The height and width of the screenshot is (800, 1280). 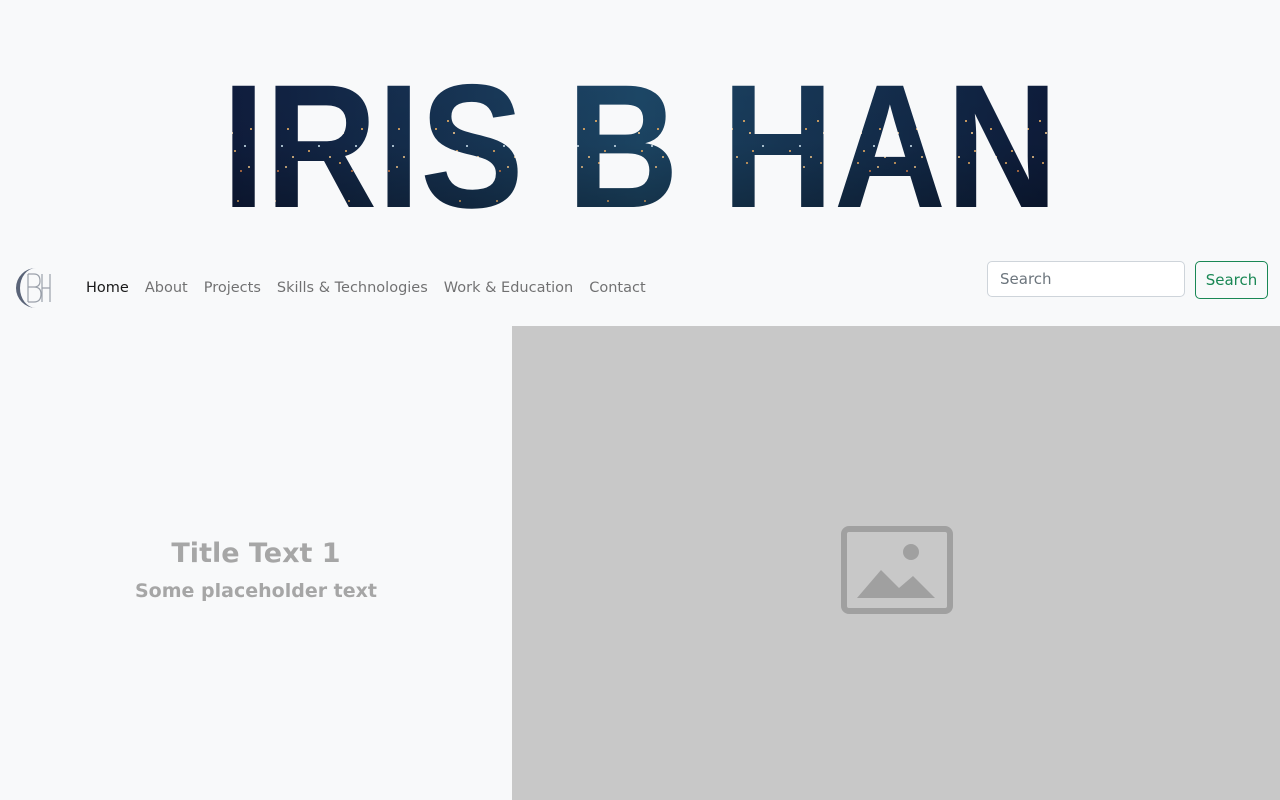 What do you see at coordinates (107, 288) in the screenshot?
I see `nav-item-home: Home` at bounding box center [107, 288].